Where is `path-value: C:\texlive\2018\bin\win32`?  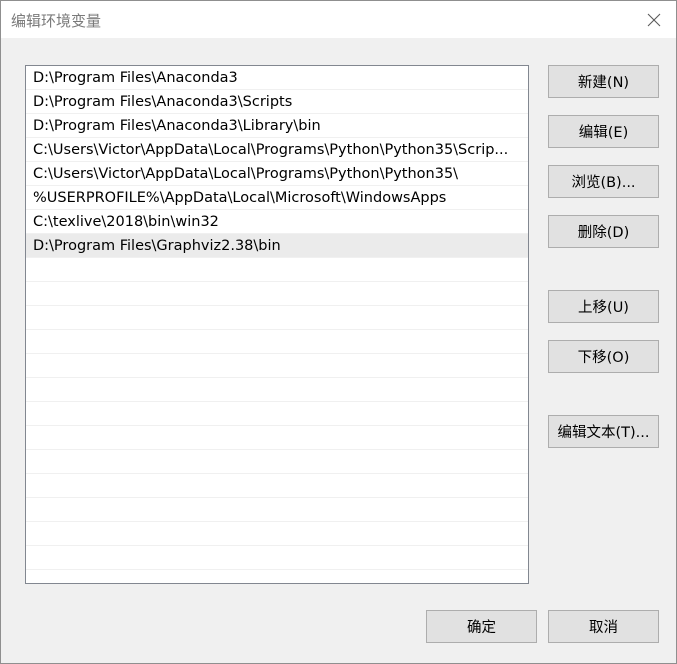 path-value: C:\texlive\2018\bin\win32 is located at coordinates (126, 222).